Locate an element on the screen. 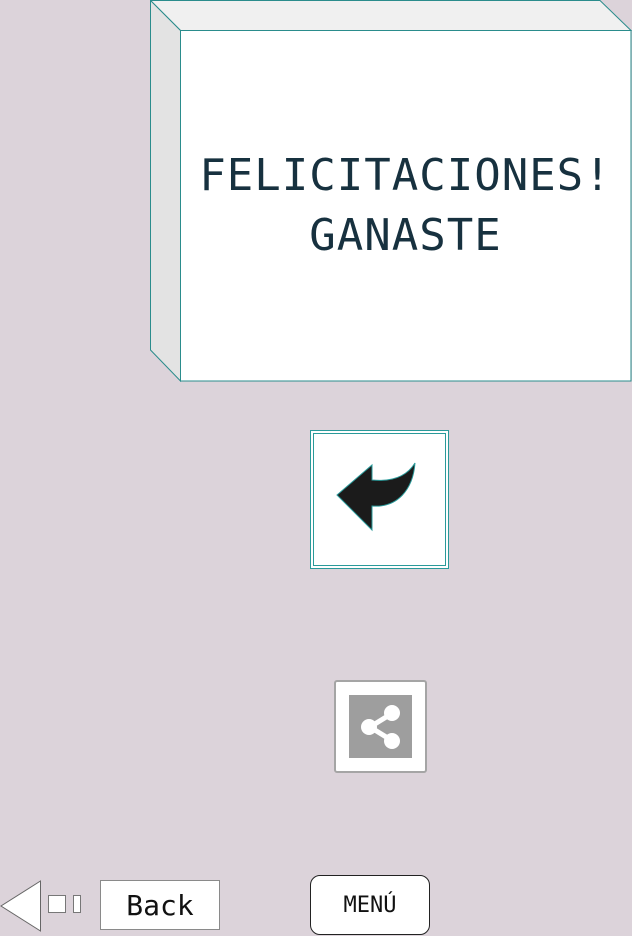 This screenshot has width=632, height=936. message-title: FELICITACIONES! is located at coordinates (405, 175).